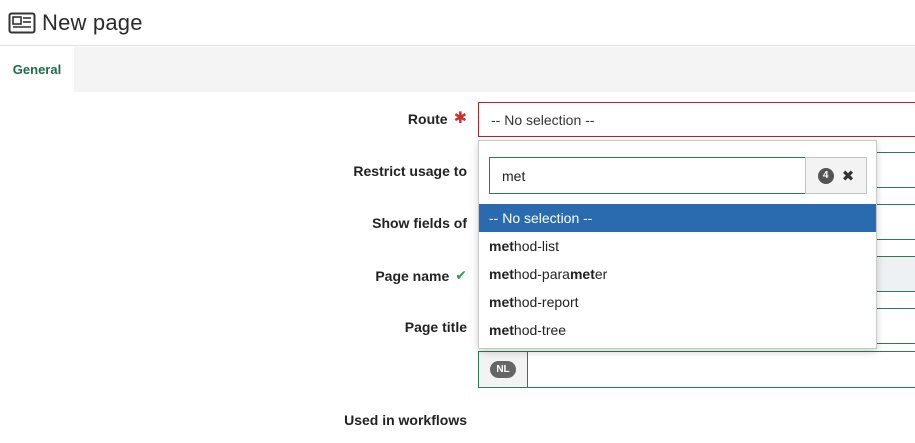  Describe the element at coordinates (405, 420) in the screenshot. I see `used-in-workflows-label: Used in workflows` at that location.